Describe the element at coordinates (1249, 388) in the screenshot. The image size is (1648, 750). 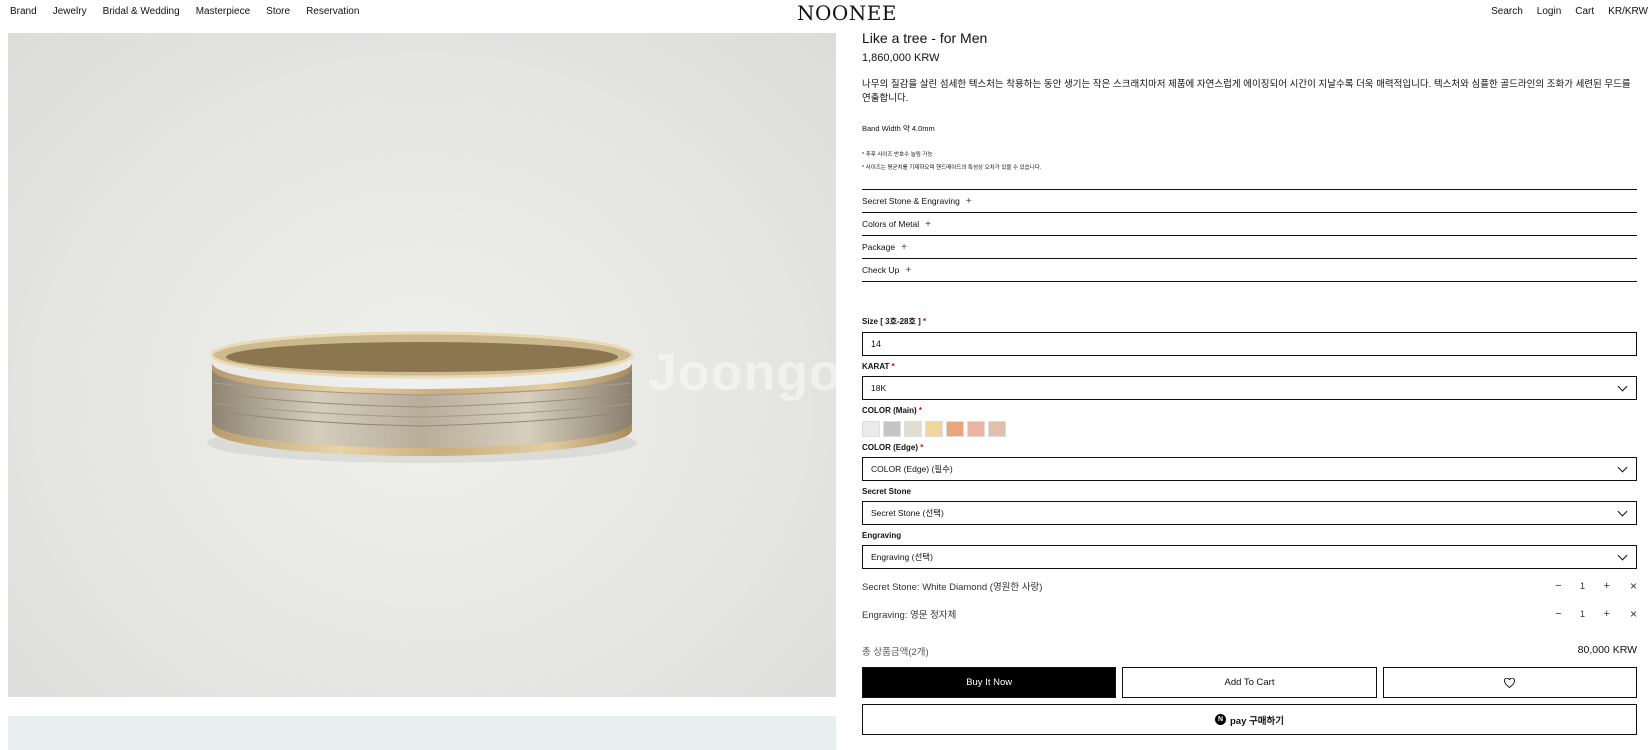
I see `karat-select: 18K` at that location.